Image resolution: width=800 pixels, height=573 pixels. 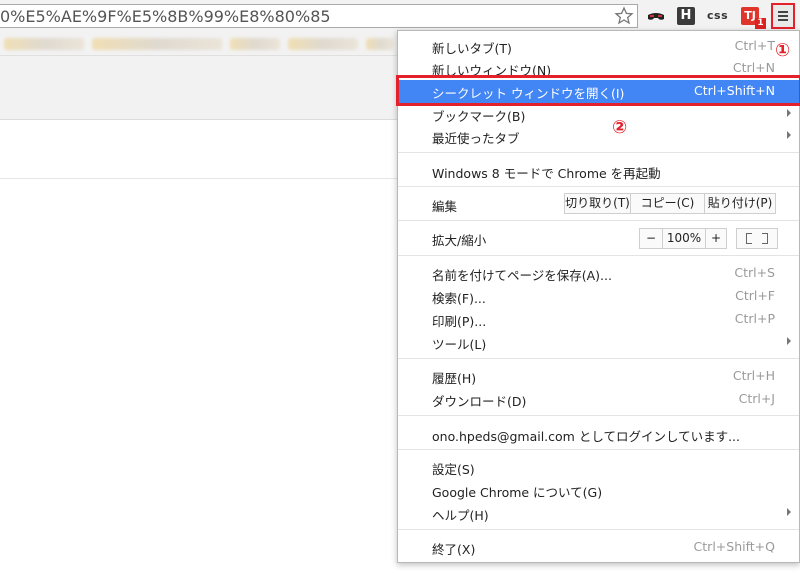 I want to click on menu-hamburger-icon, so click(x=783, y=12).